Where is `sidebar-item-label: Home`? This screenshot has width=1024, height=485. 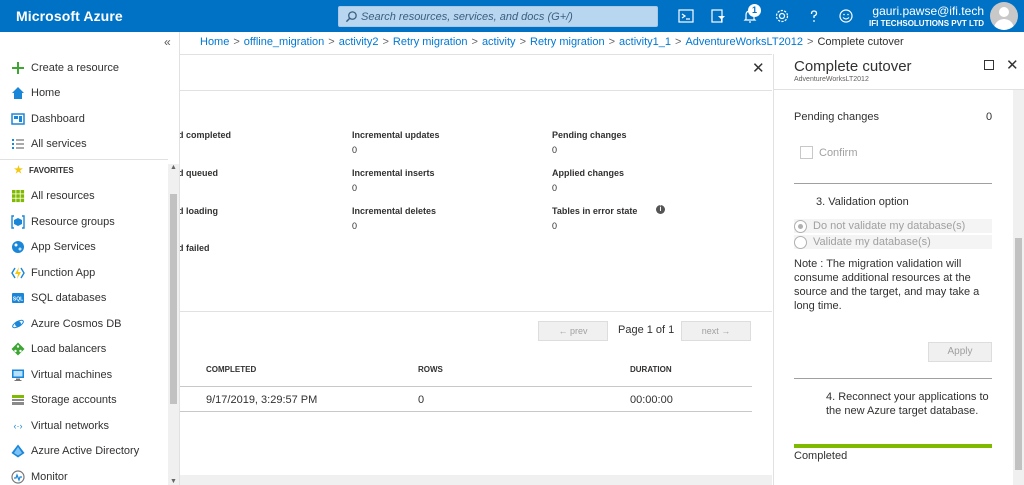
sidebar-item-label: Home is located at coordinates (46, 92).